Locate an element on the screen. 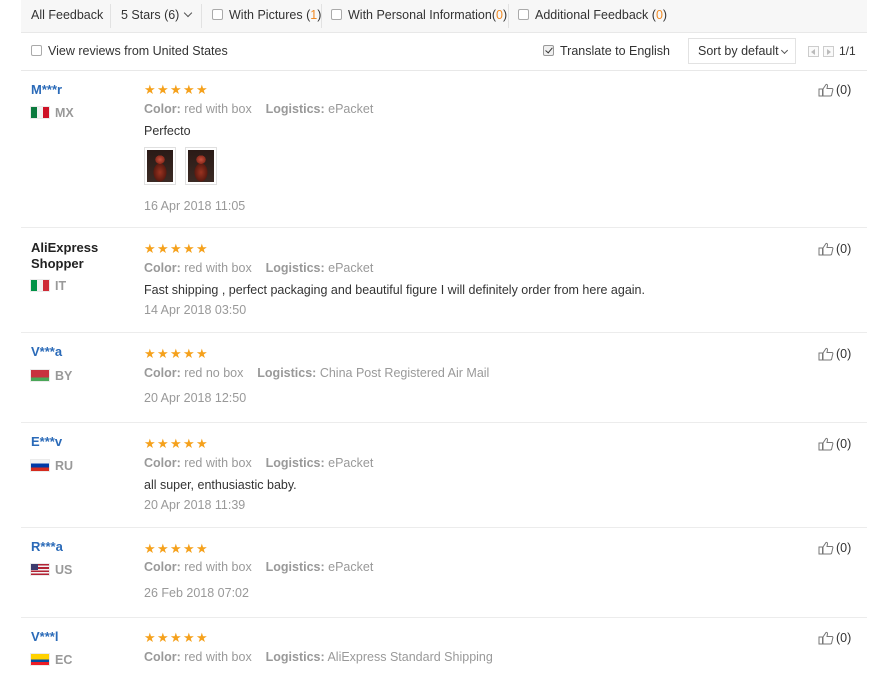  reviewer-country: BY is located at coordinates (51, 376).